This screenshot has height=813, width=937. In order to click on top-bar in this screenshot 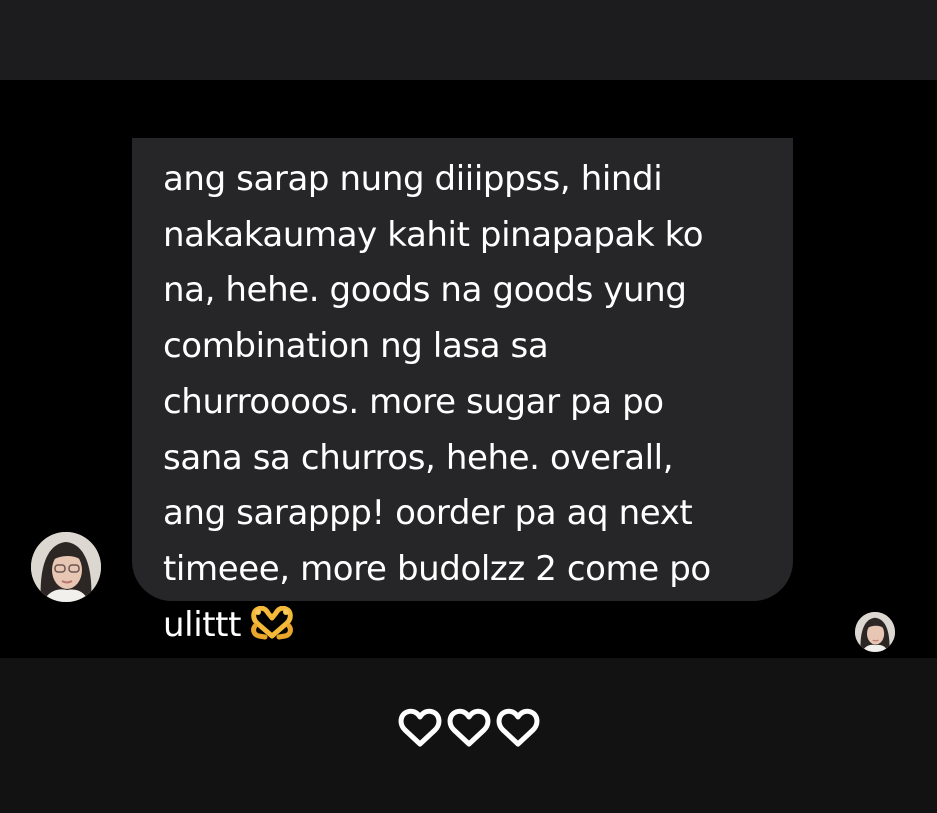, I will do `click(468, 40)`.